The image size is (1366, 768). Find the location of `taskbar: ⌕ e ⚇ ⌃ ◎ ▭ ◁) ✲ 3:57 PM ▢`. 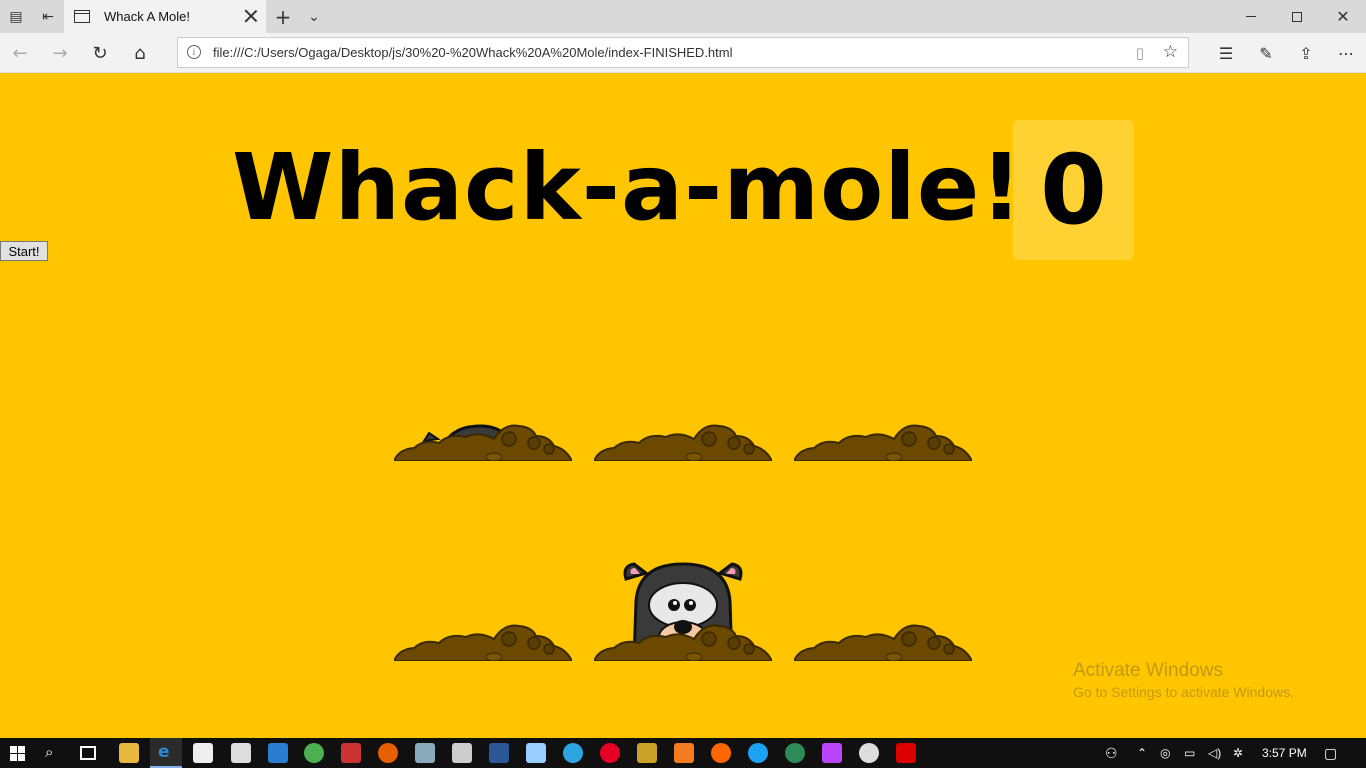

taskbar: ⌕ e ⚇ ⌃ ◎ ▭ ◁) ✲ 3:57 PM ▢ is located at coordinates (683, 753).